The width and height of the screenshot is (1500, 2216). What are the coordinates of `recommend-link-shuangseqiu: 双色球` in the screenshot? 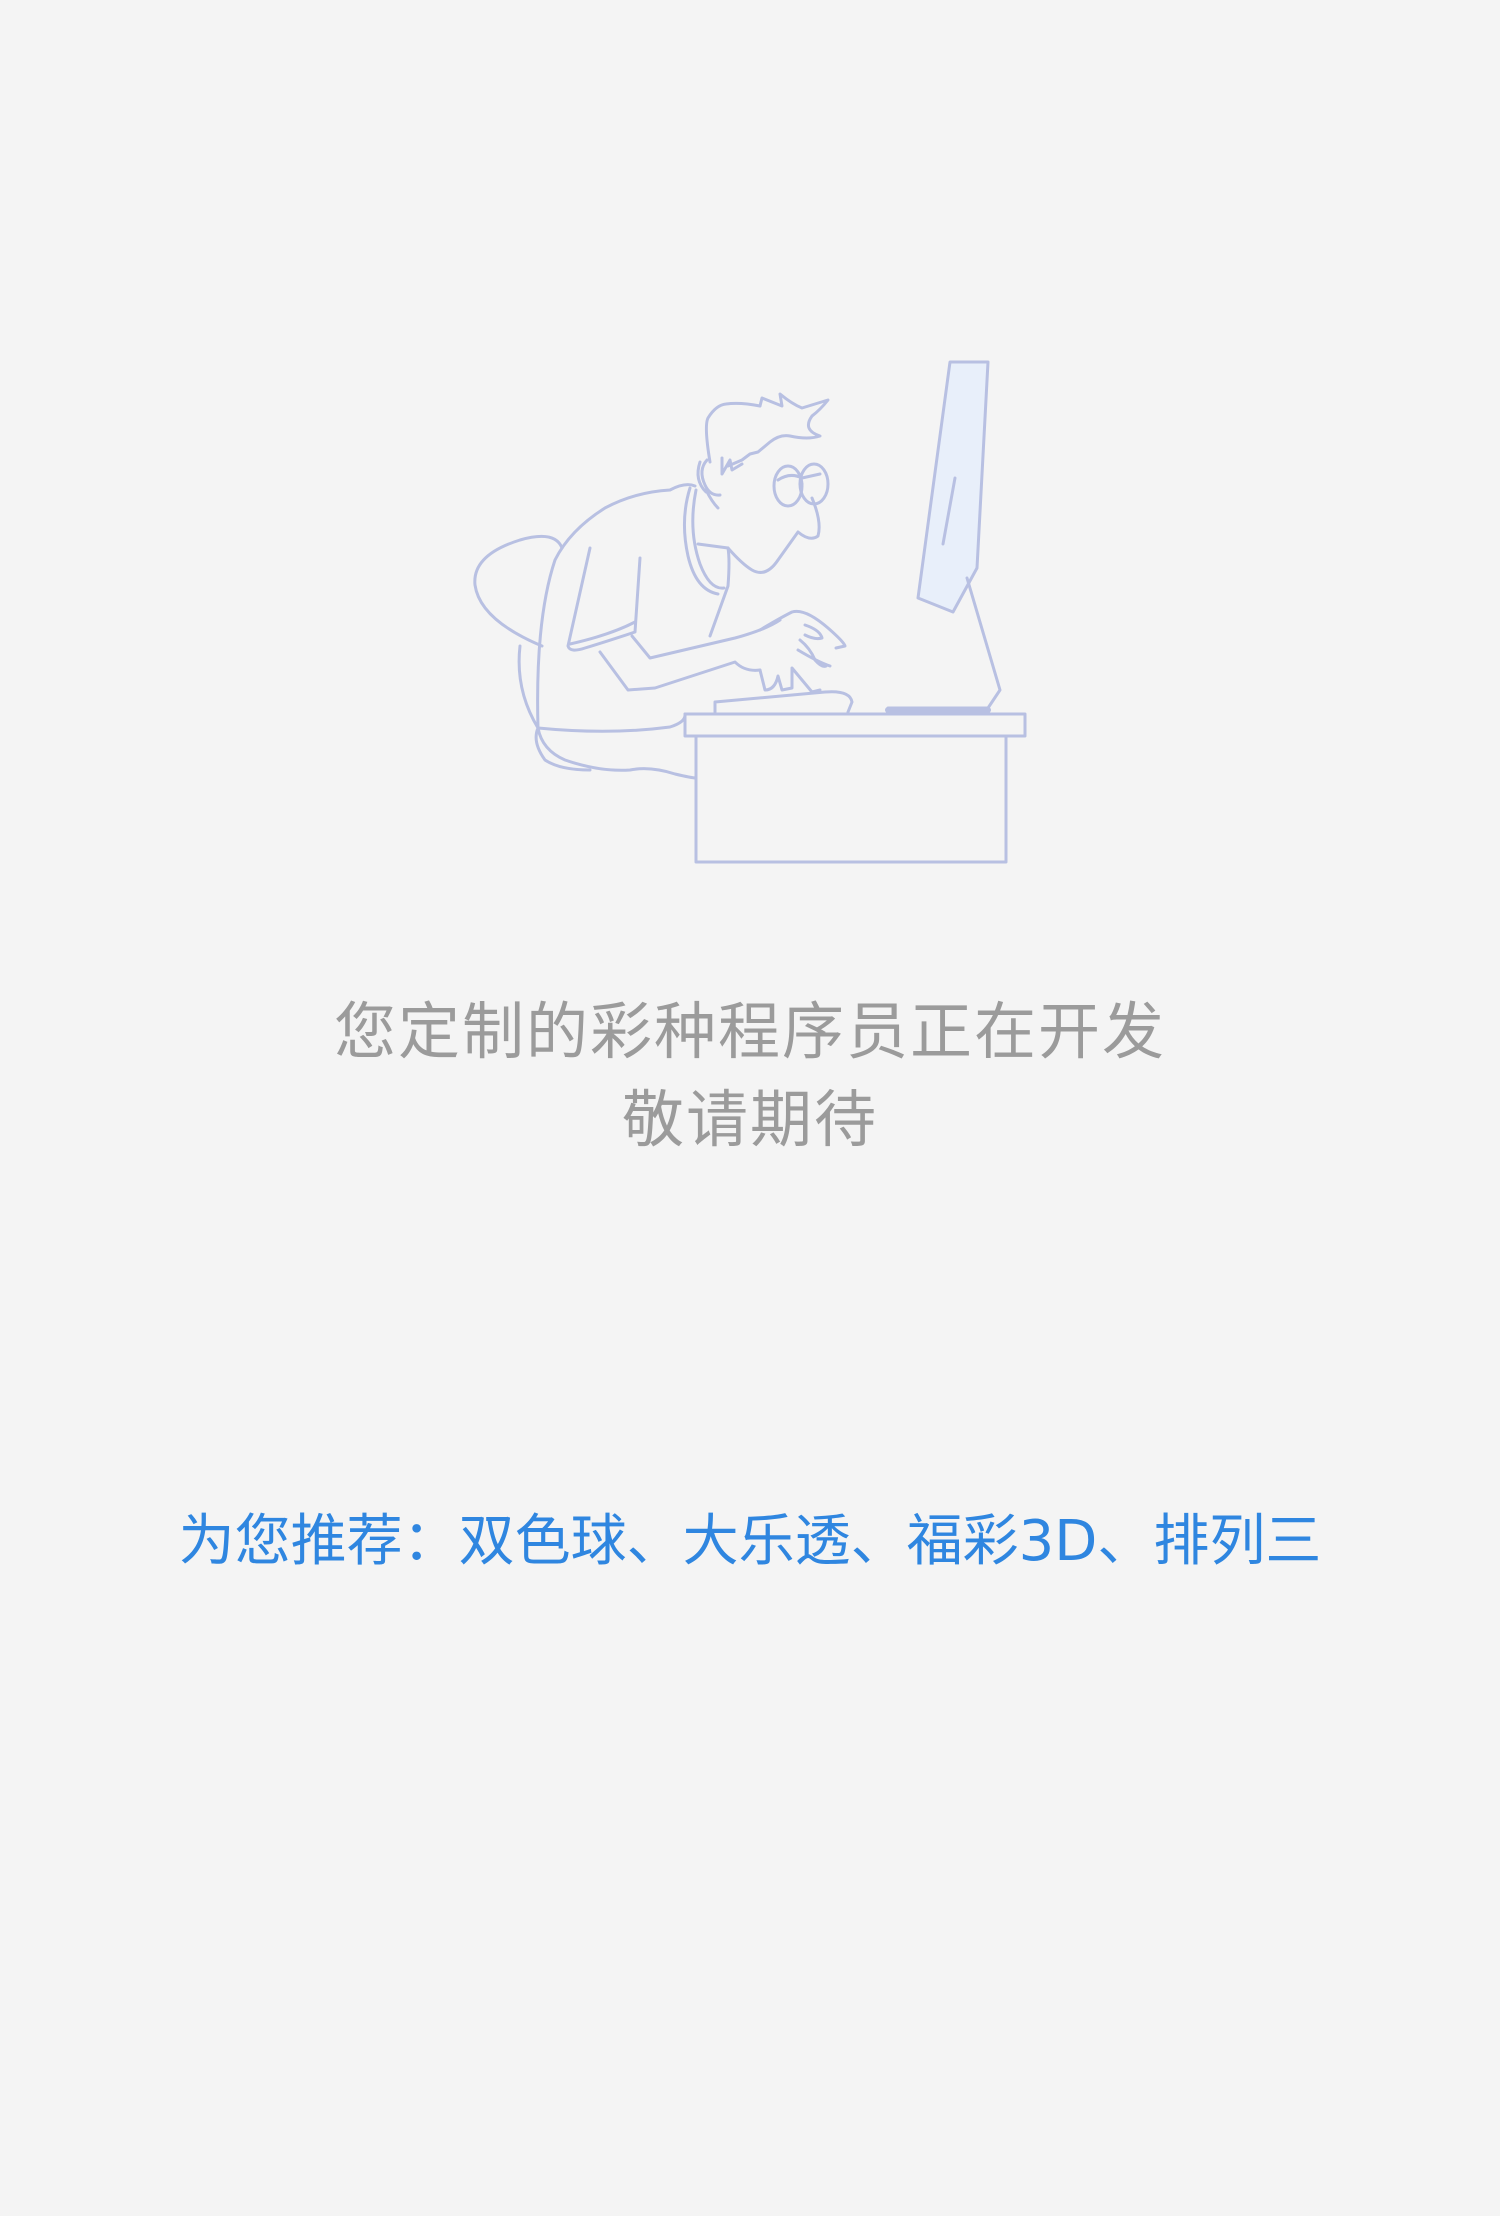 It's located at (543, 1541).